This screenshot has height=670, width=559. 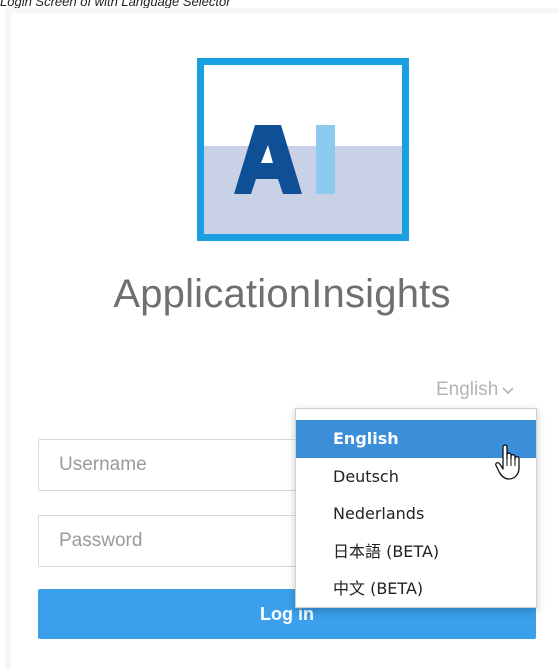 I want to click on chevron-down-icon, so click(x=508, y=391).